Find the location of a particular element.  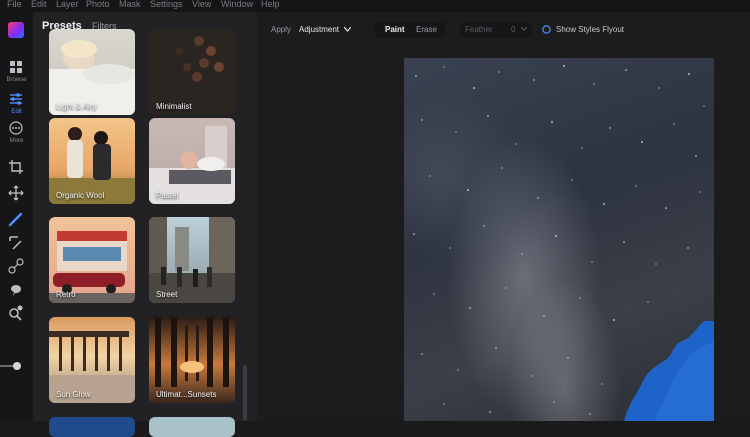

blue-mask-overlay is located at coordinates (669, 371).